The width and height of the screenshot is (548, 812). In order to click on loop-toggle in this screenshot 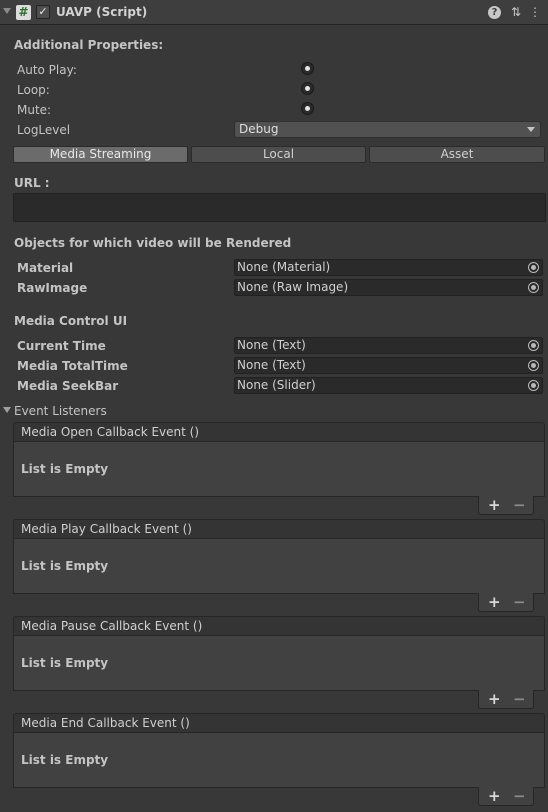, I will do `click(307, 88)`.